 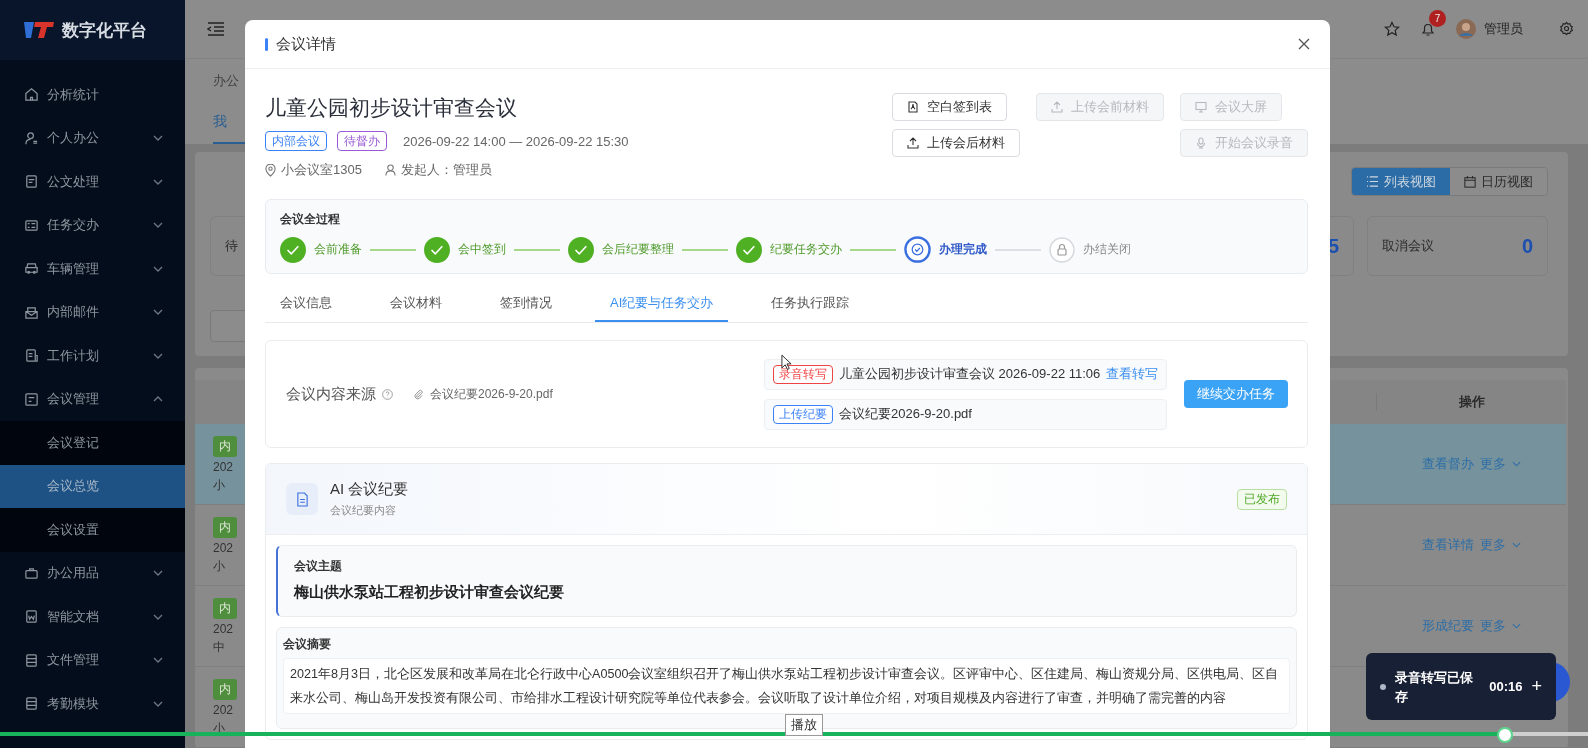 I want to click on menu-item: 考勤模块, so click(x=92, y=704).